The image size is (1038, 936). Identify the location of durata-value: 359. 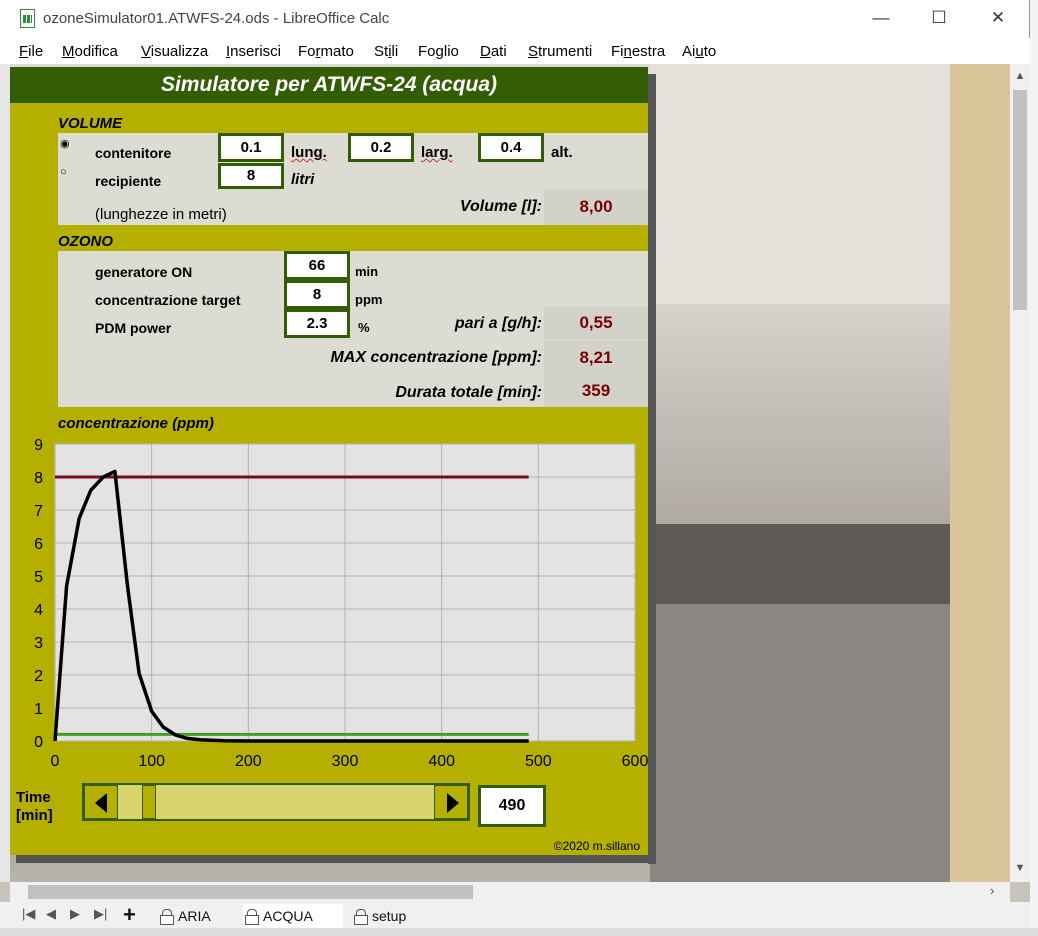
(596, 391).